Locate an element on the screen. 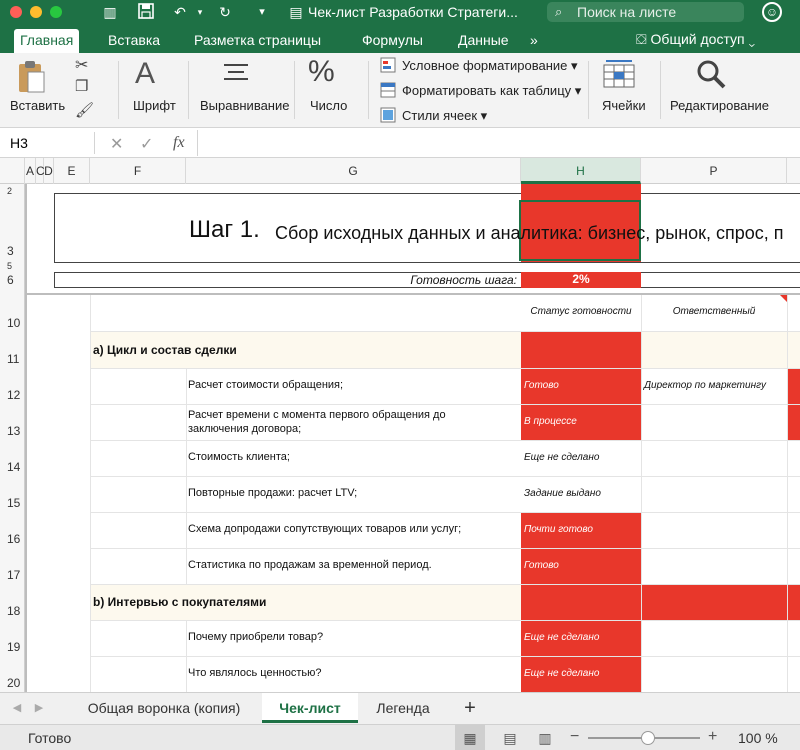  font-group: A Шрифт is located at coordinates (155, 90).